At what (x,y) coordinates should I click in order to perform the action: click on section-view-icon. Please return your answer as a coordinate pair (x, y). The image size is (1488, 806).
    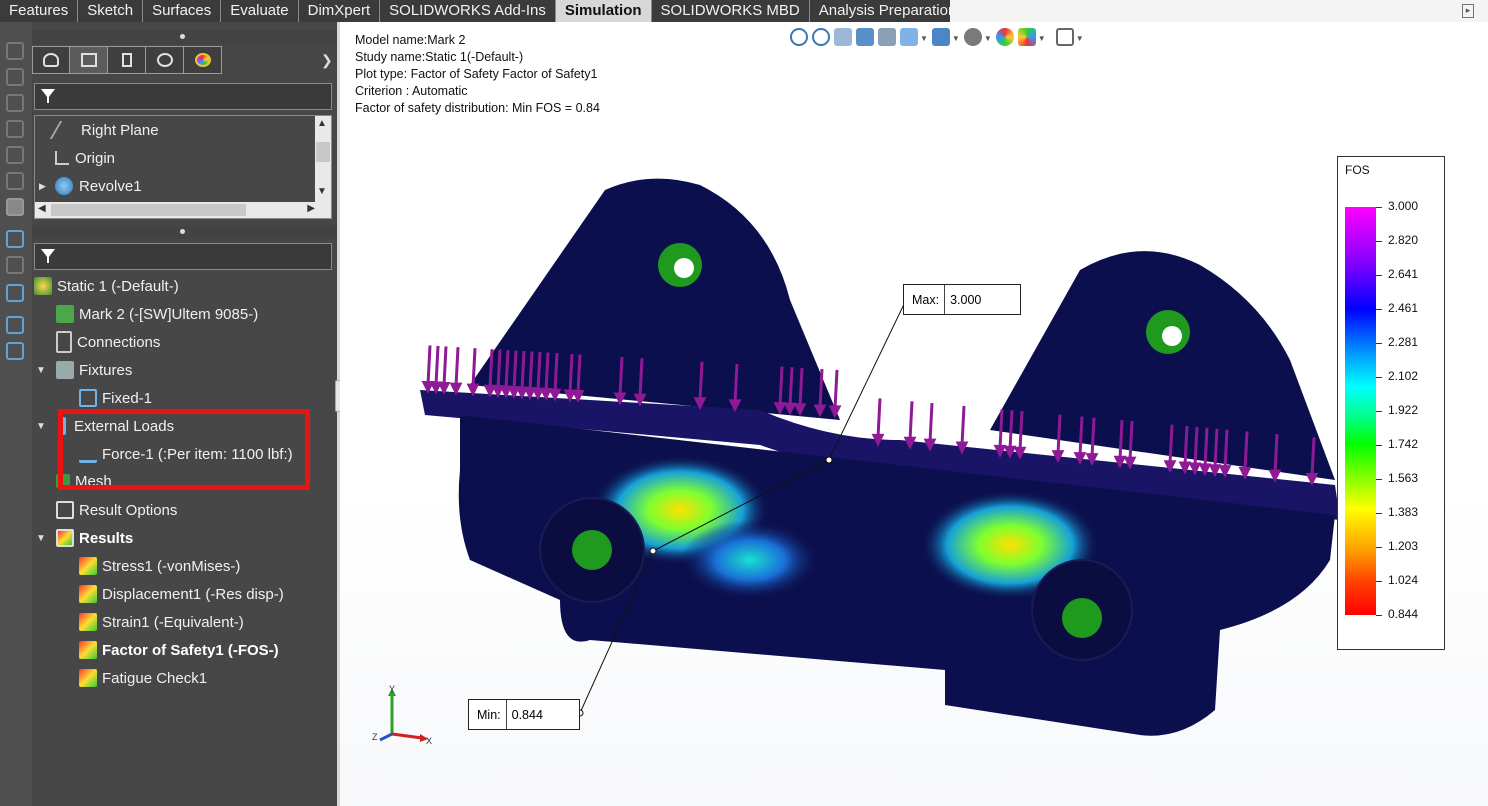
    Looking at the image, I should click on (865, 37).